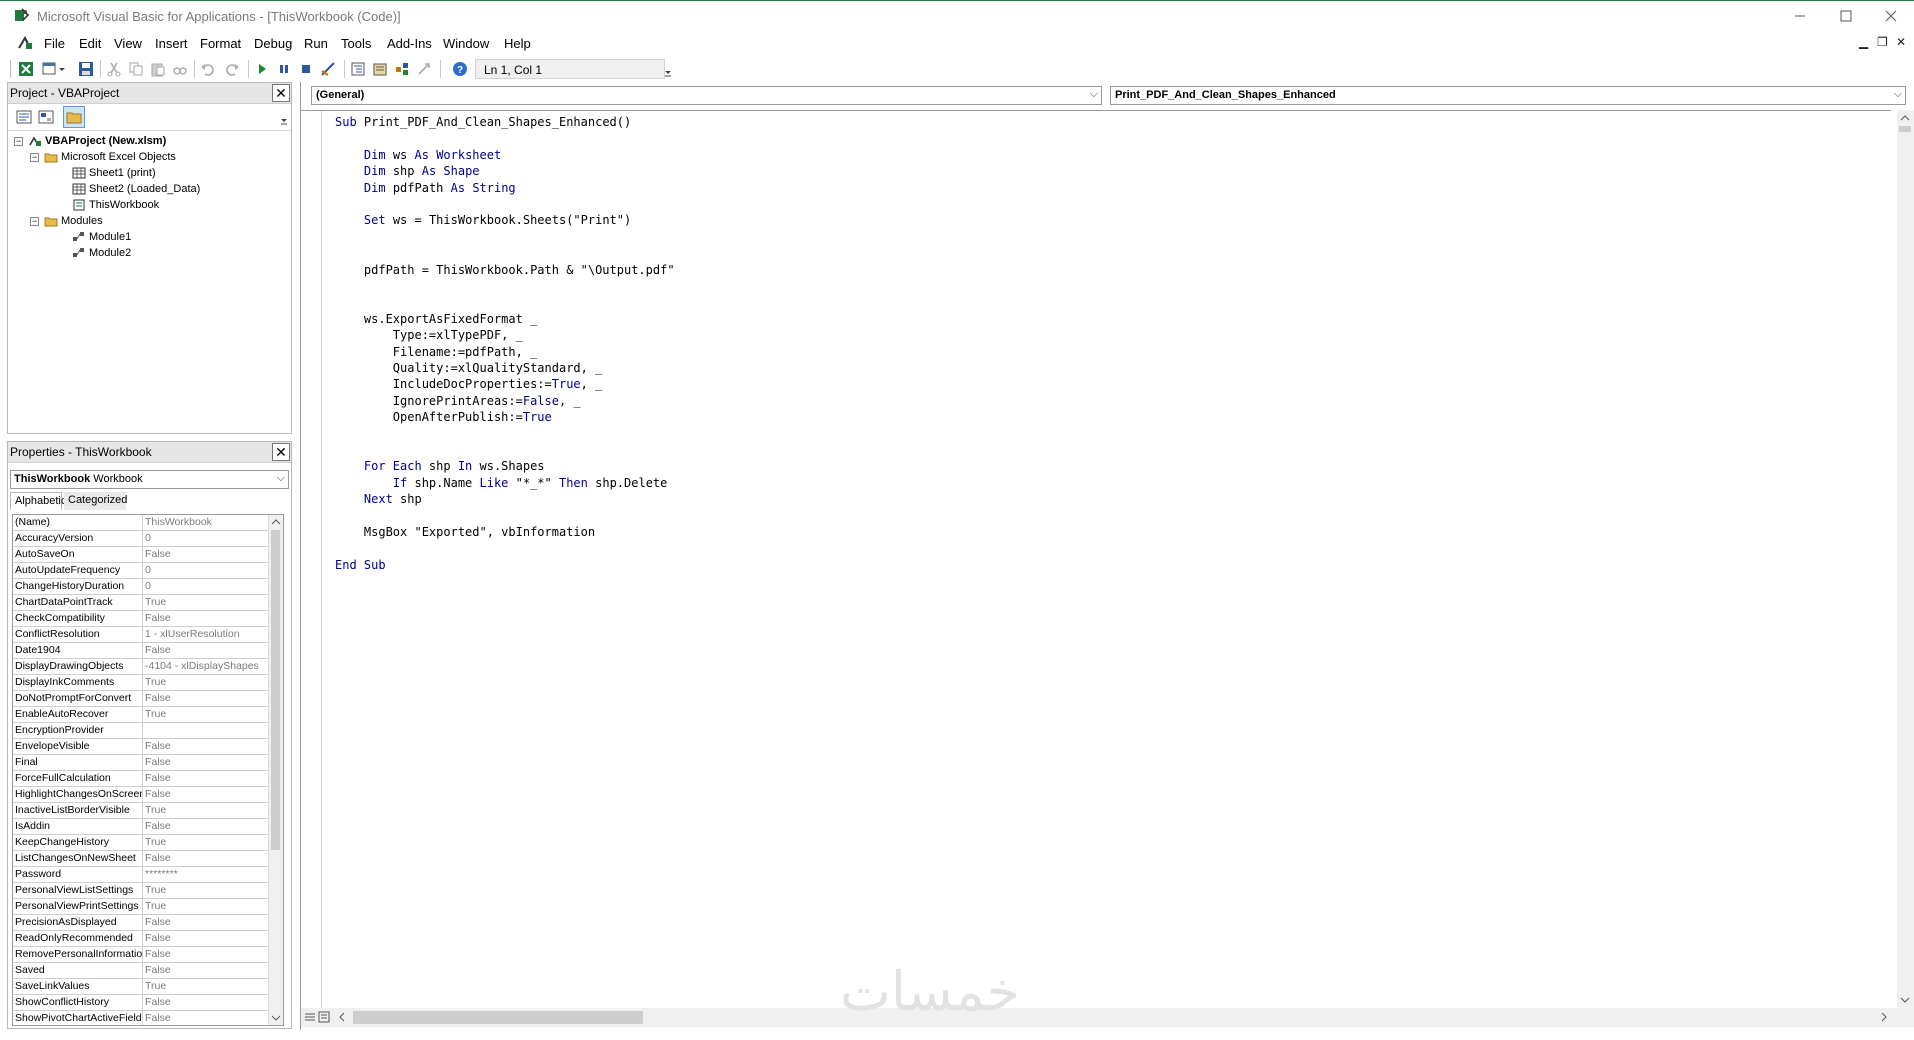  Describe the element at coordinates (54, 43) in the screenshot. I see `menu-file: File` at that location.